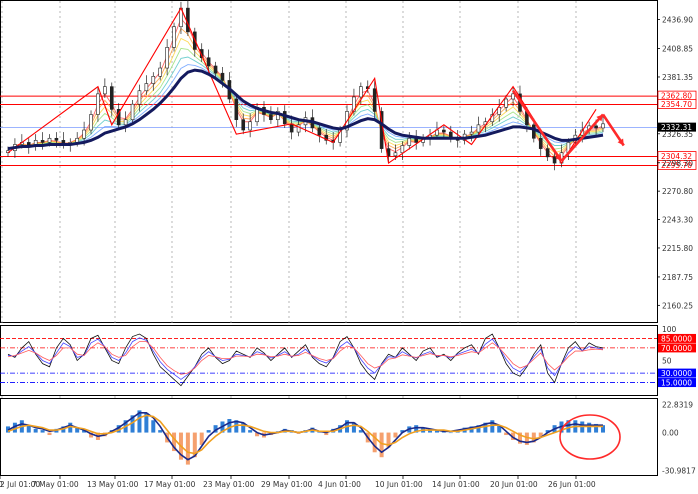  I want to click on price-tick-label: 2160.25, so click(677, 305).